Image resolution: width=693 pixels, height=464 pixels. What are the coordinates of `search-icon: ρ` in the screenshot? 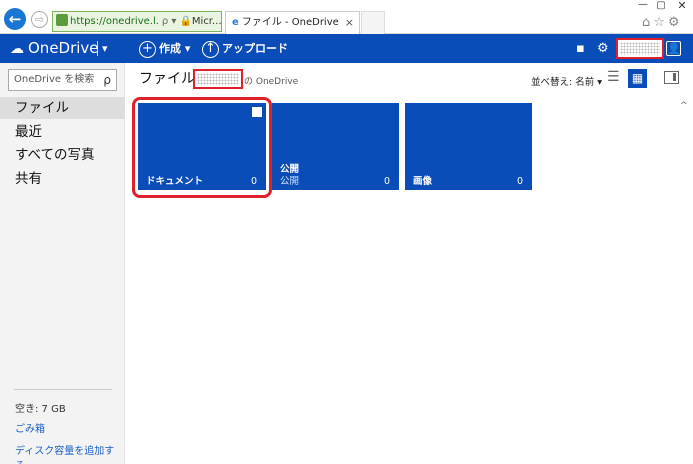 It's located at (107, 80).